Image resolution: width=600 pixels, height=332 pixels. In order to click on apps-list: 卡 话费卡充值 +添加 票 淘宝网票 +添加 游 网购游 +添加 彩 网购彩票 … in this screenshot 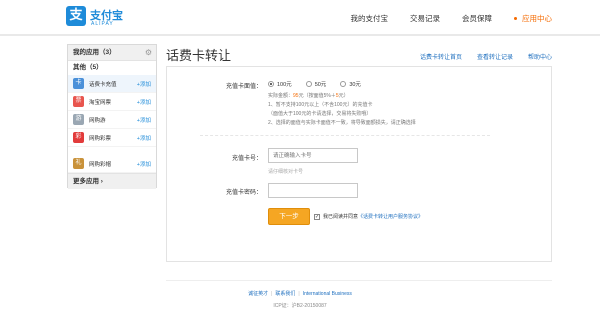, I will do `click(112, 115)`.